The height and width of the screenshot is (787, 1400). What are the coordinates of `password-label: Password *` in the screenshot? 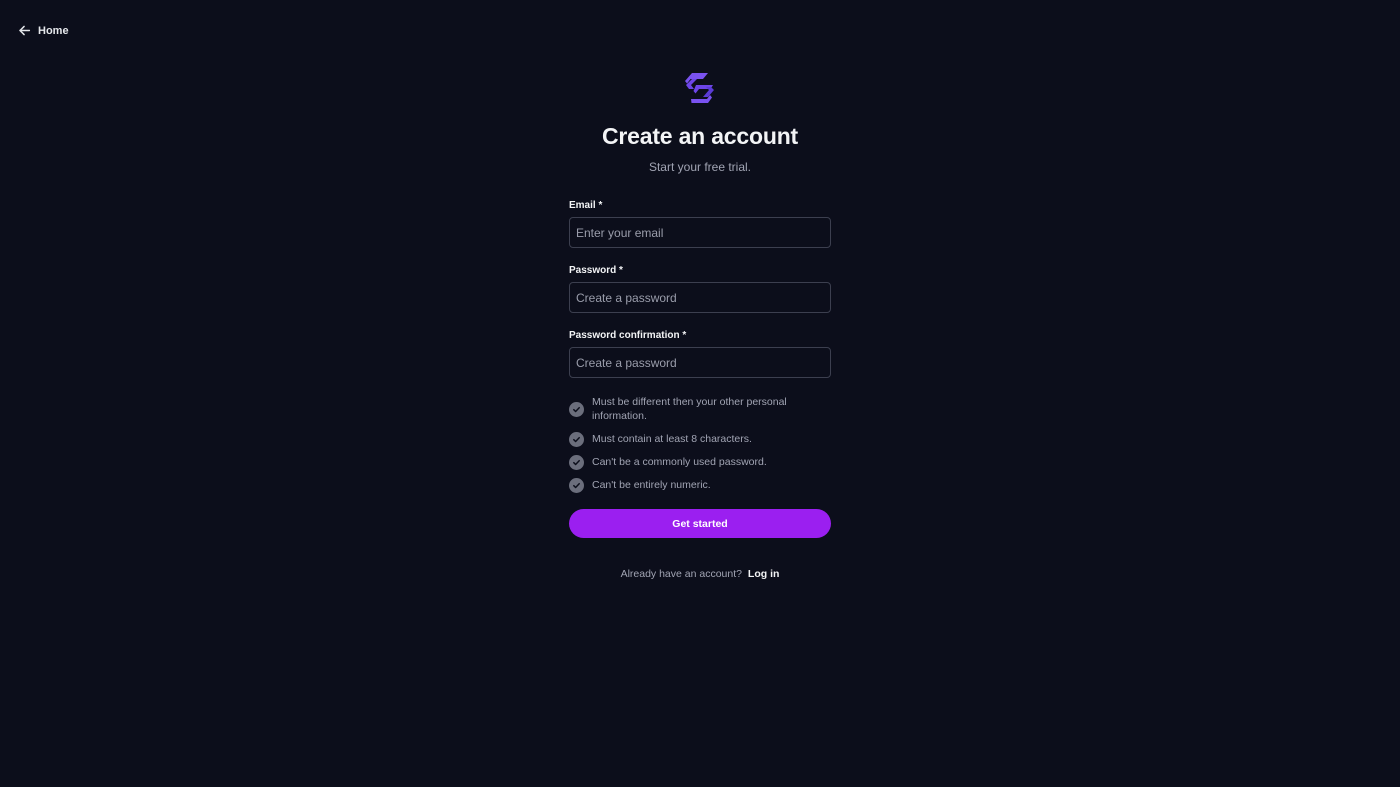 It's located at (596, 270).